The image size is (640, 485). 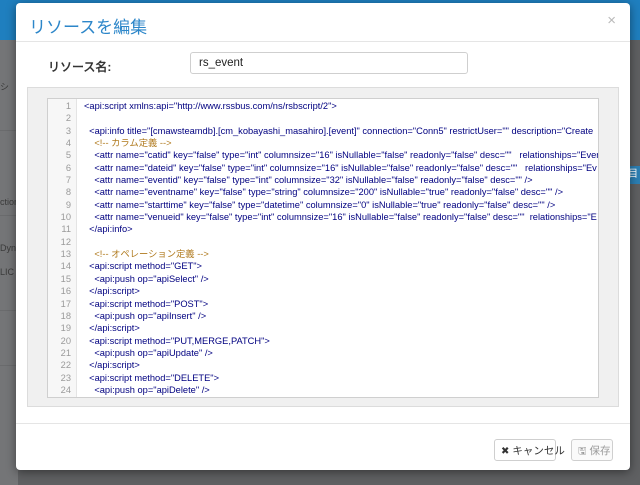 I want to click on code-line: 21 <api:push op="apiUpdate" />, so click(x=323, y=353).